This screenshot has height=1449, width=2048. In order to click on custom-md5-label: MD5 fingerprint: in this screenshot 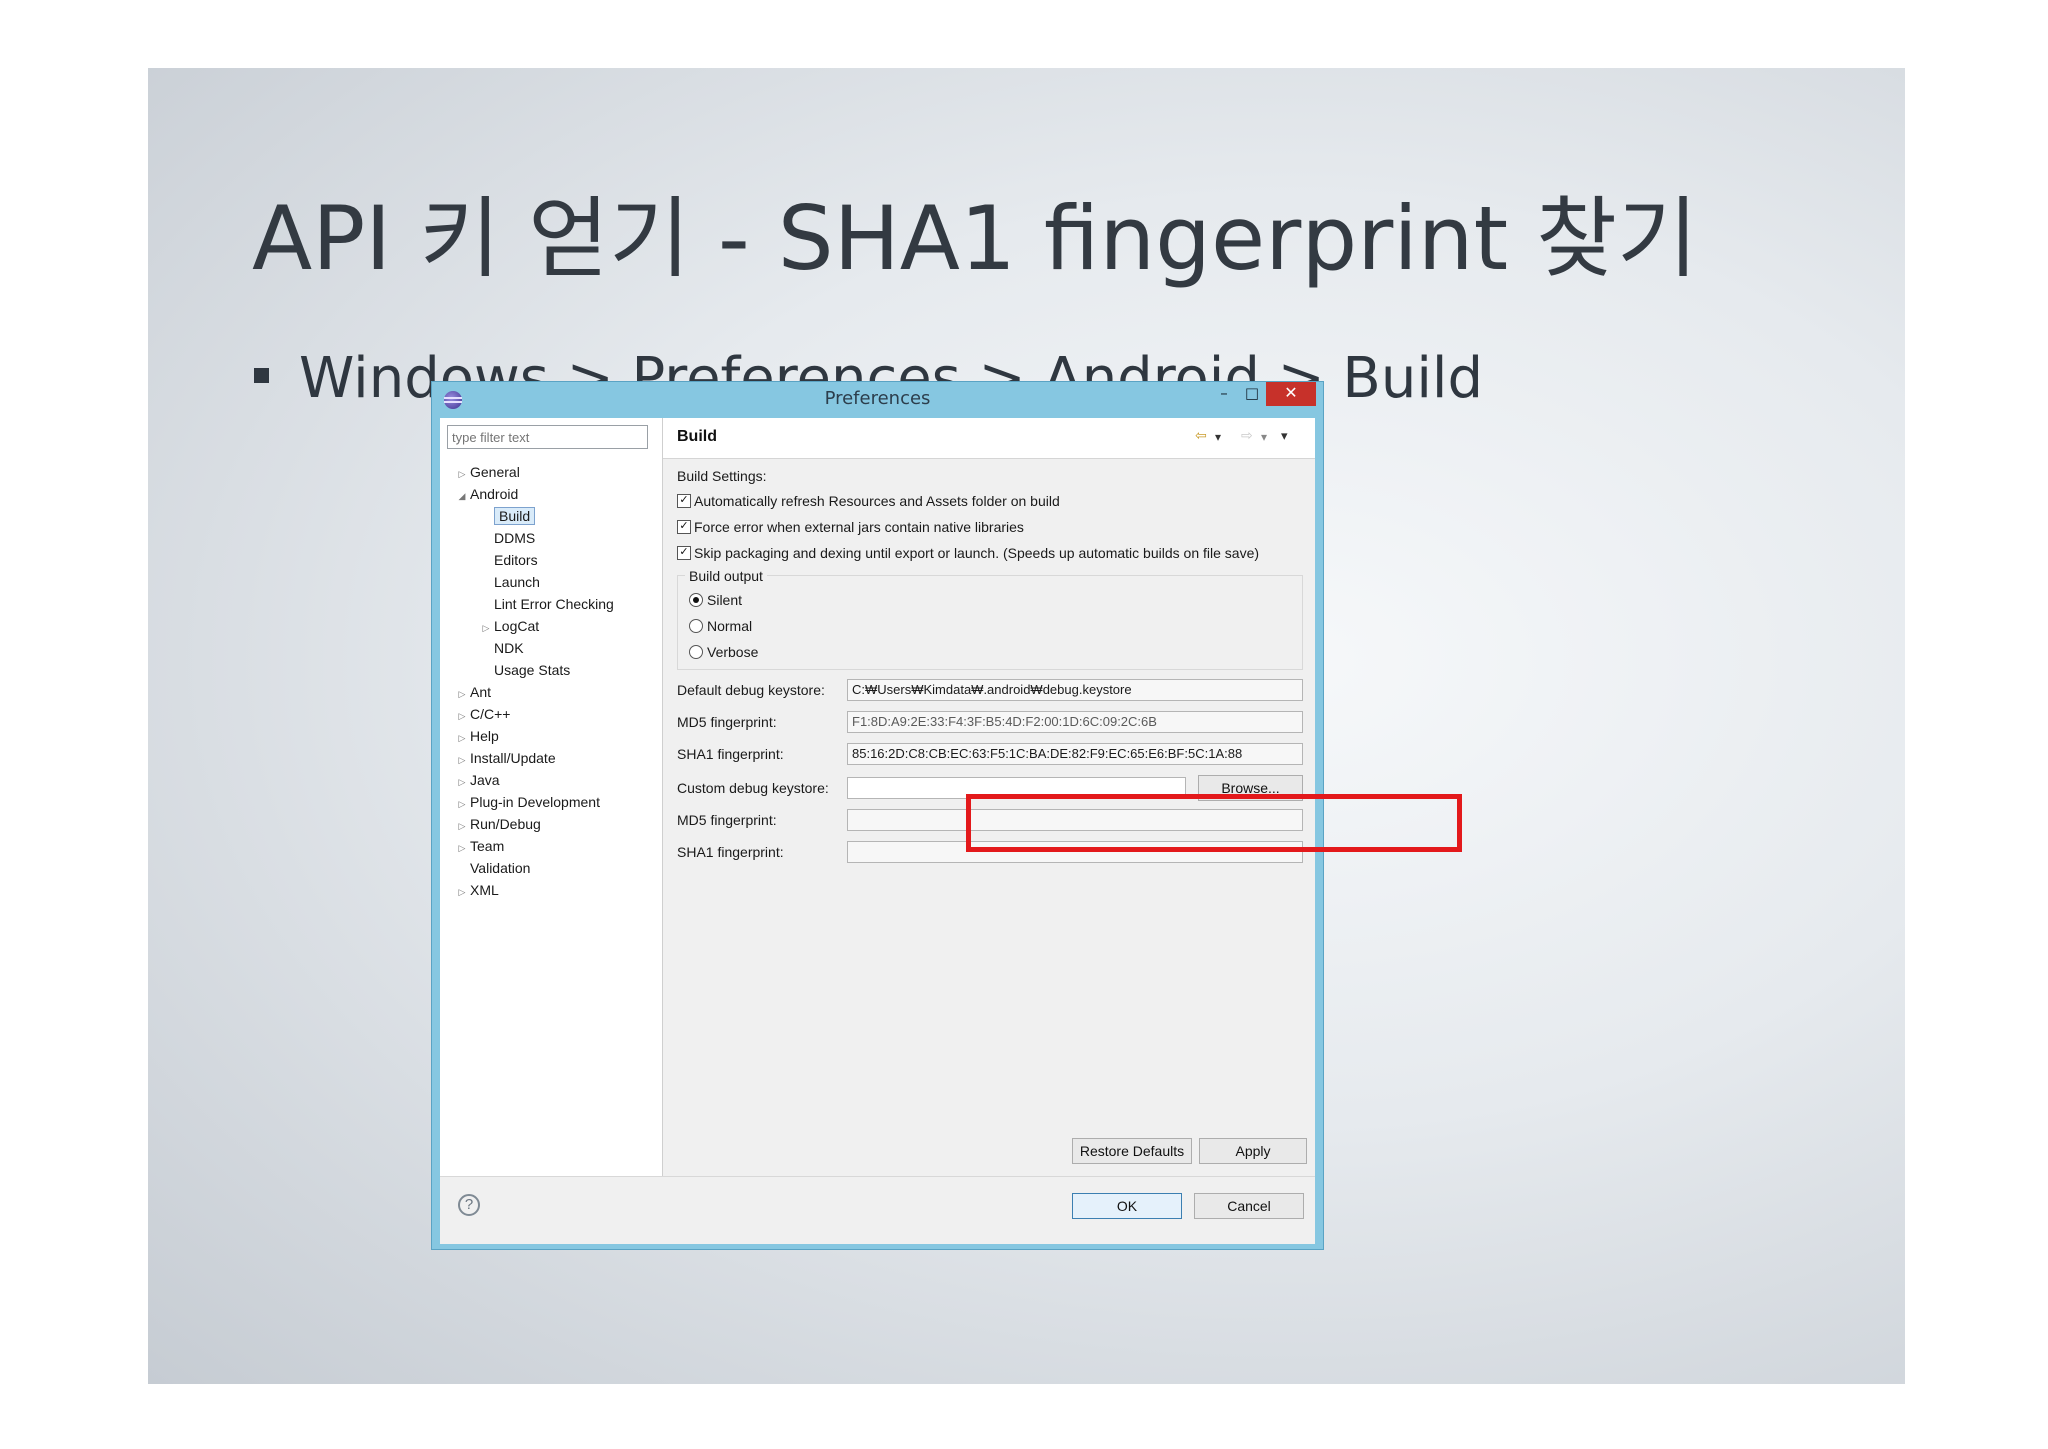, I will do `click(727, 820)`.